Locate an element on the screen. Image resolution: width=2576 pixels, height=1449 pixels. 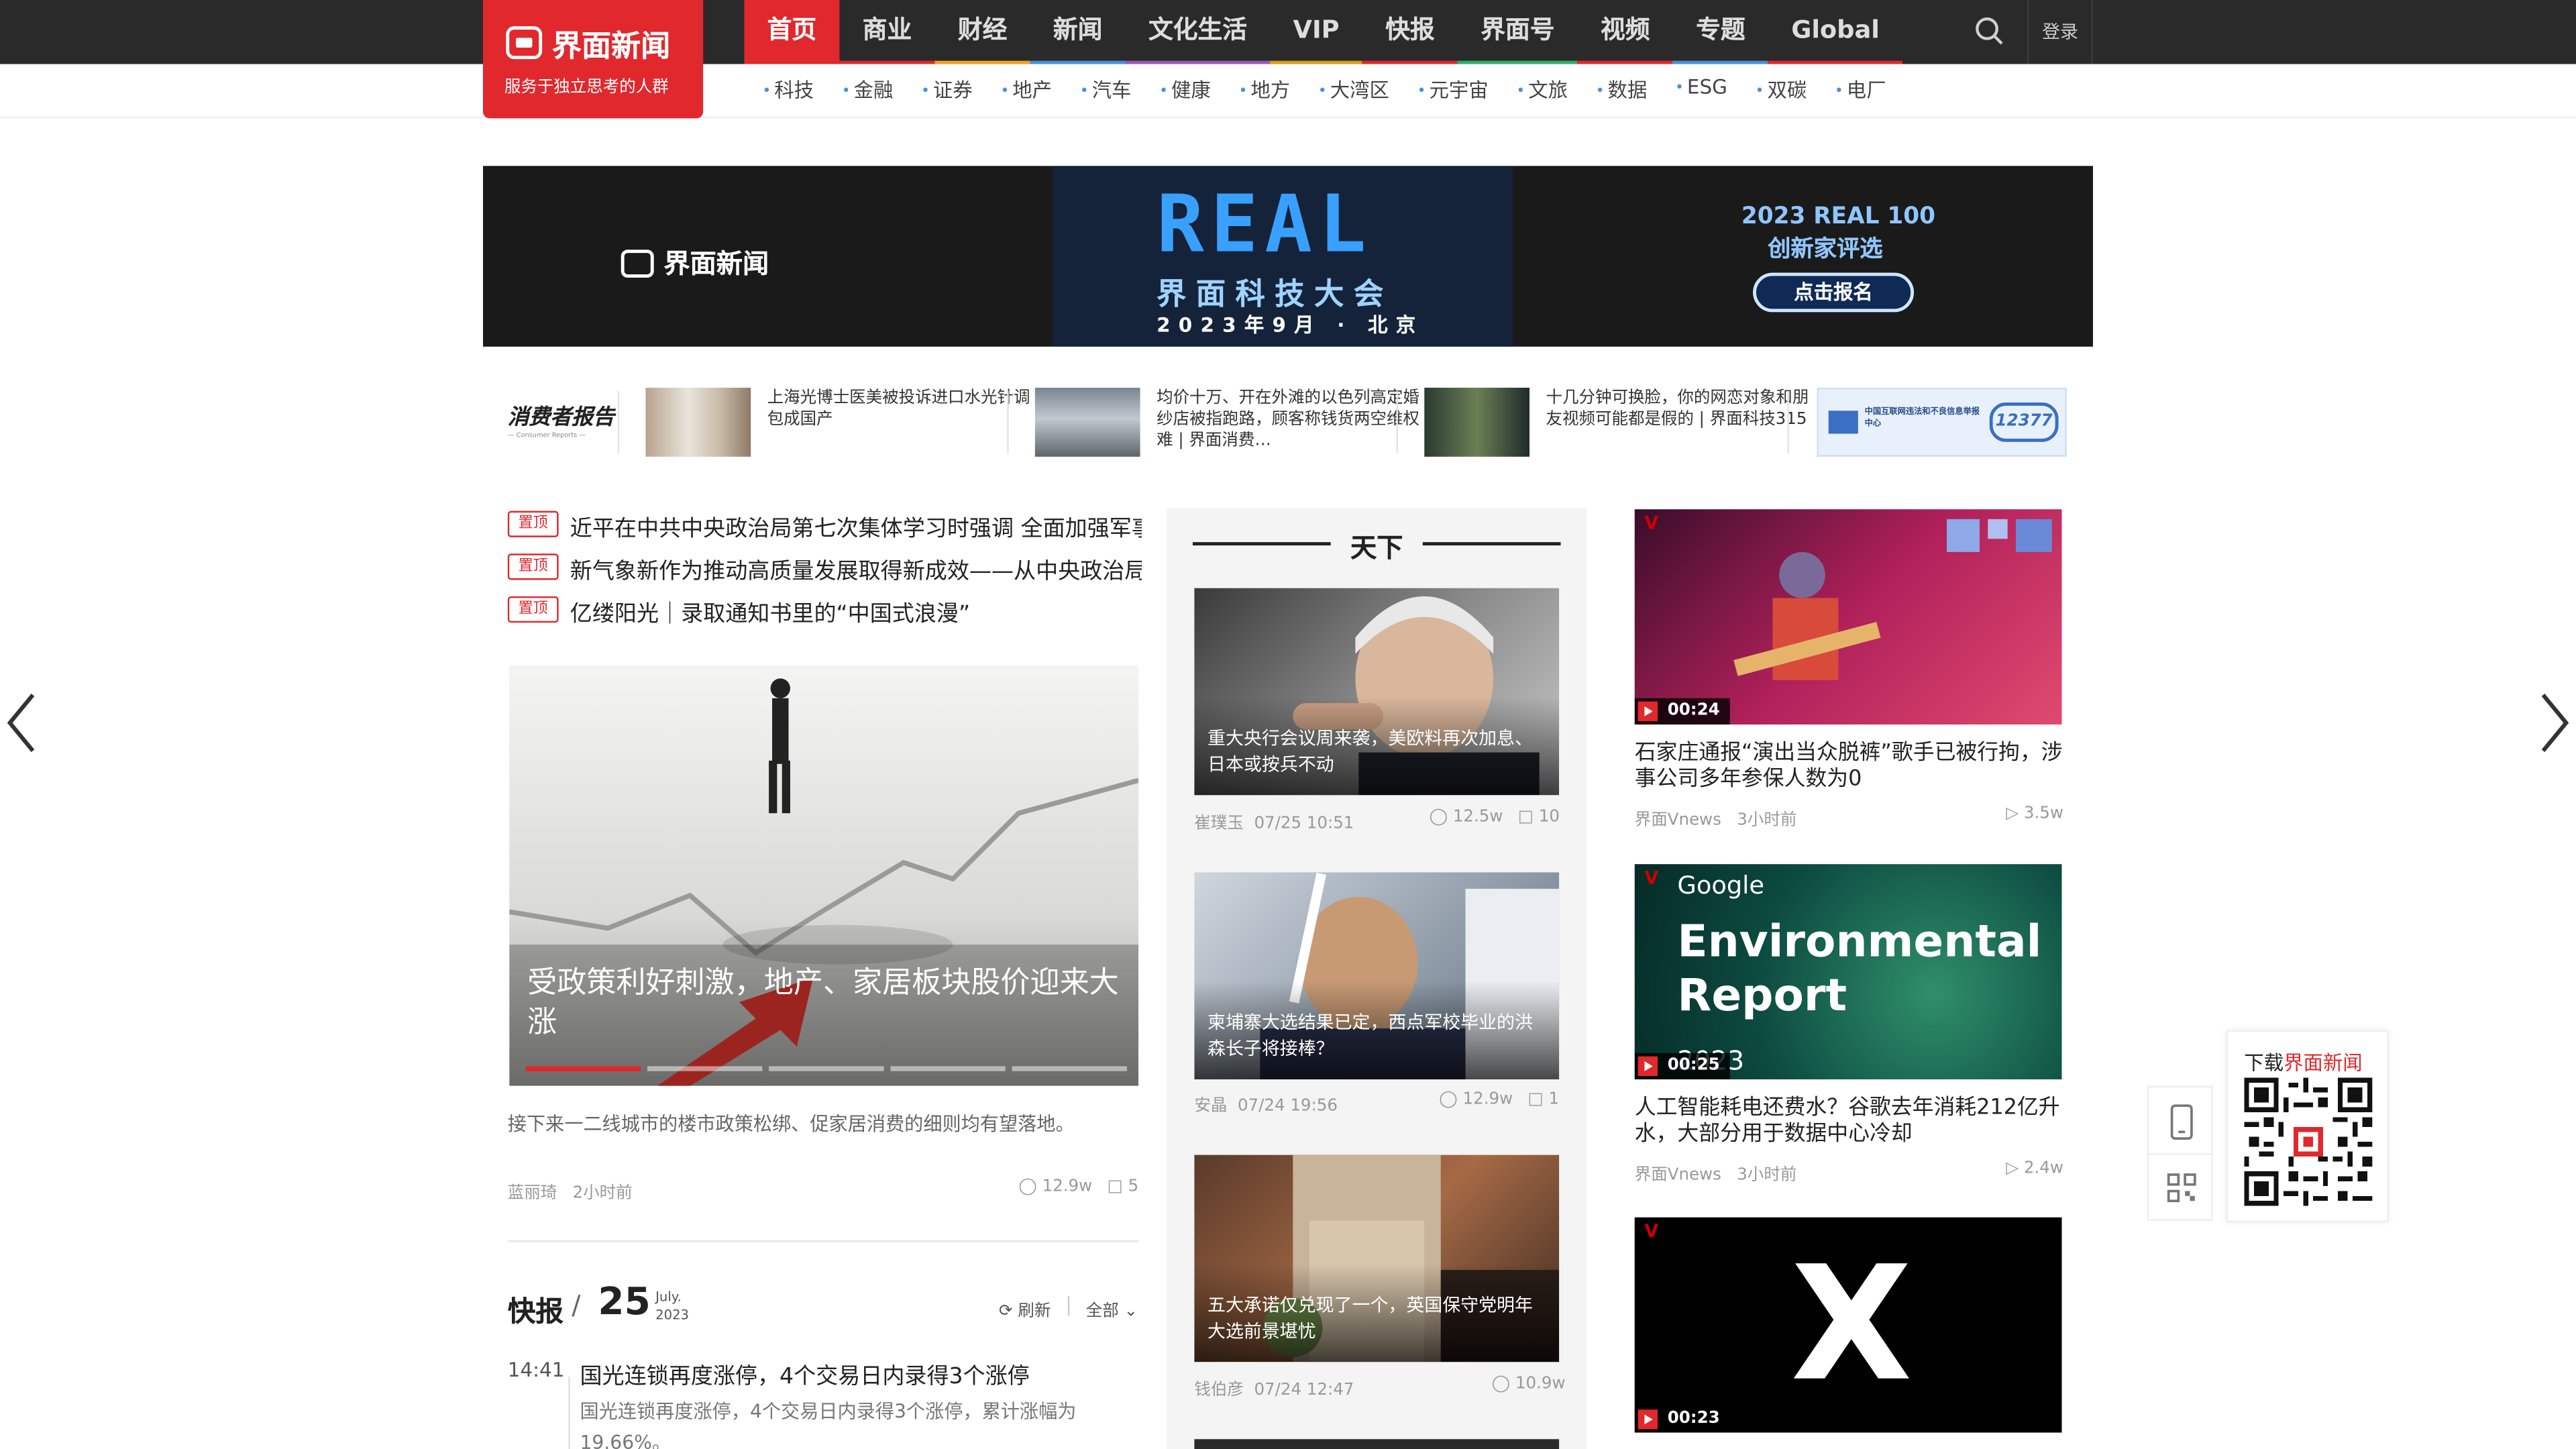
download-brand: 界面新闻 is located at coordinates (2323, 1063).